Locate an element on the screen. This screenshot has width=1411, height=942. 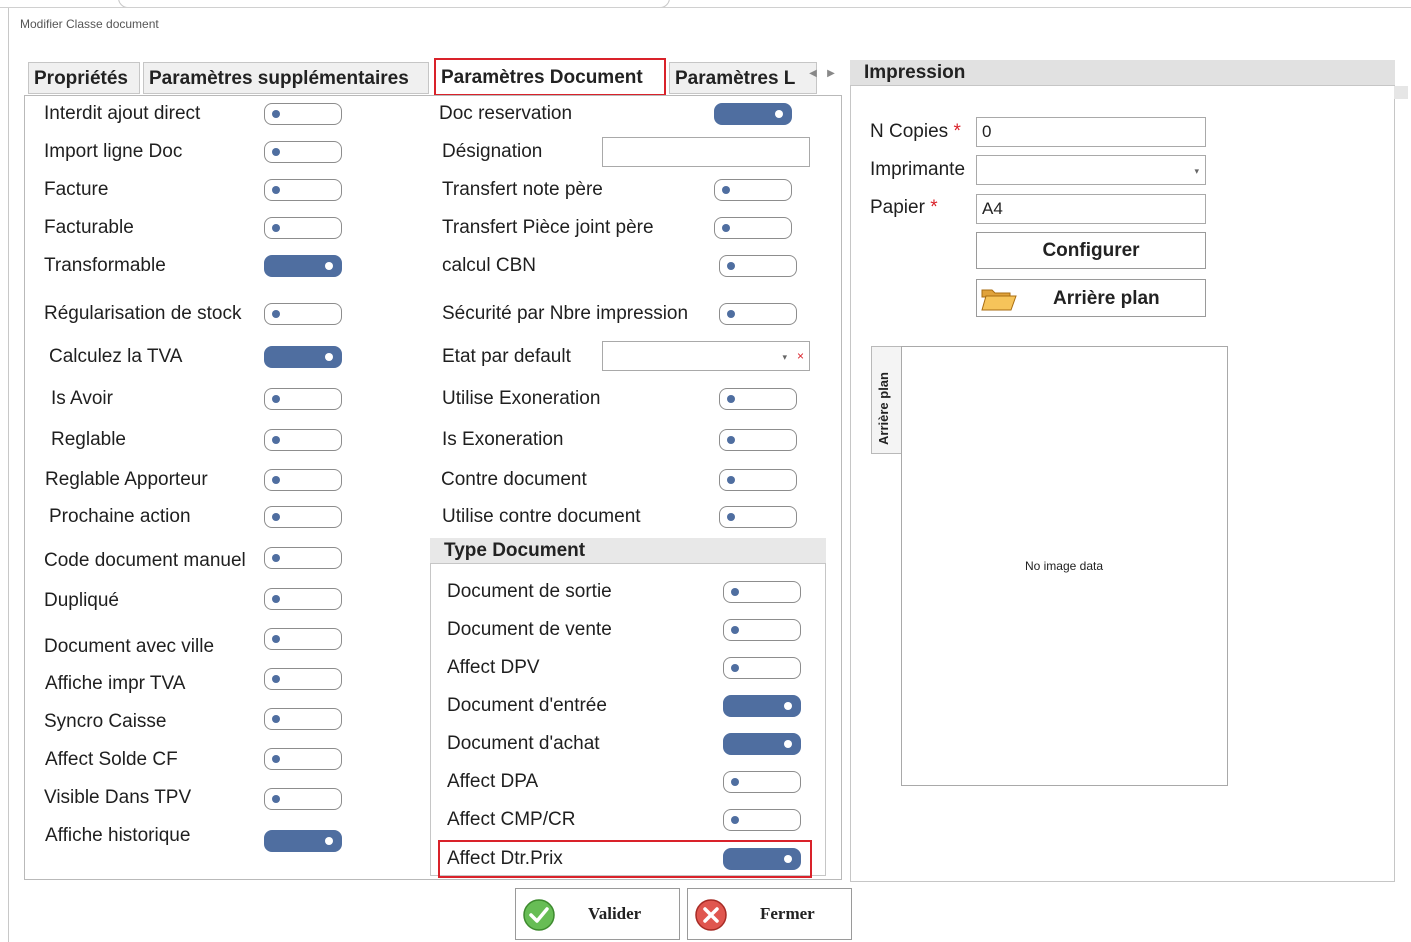
toggle-calculez-la-tva is located at coordinates (303, 357).